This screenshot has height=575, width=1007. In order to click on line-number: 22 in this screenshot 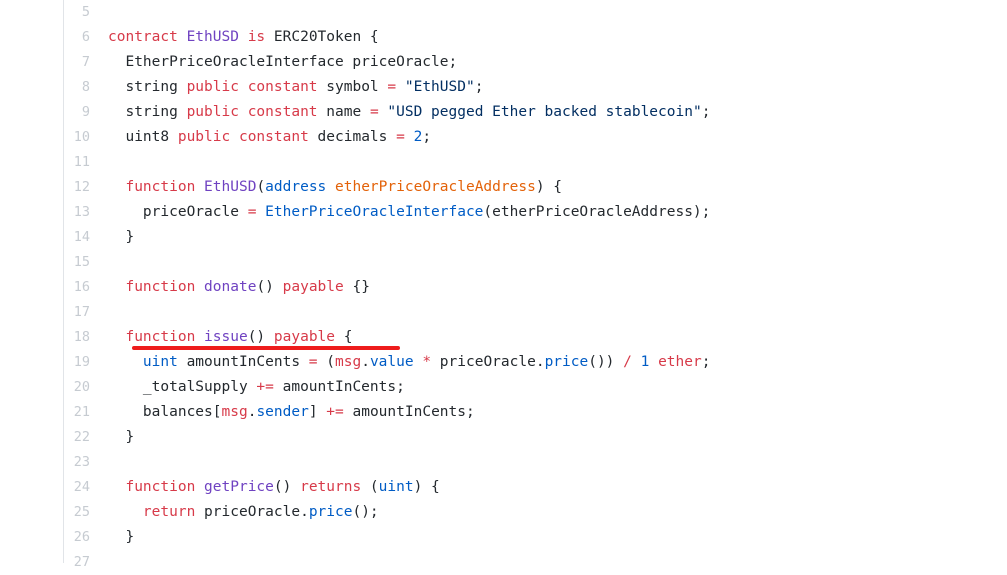, I will do `click(54, 437)`.